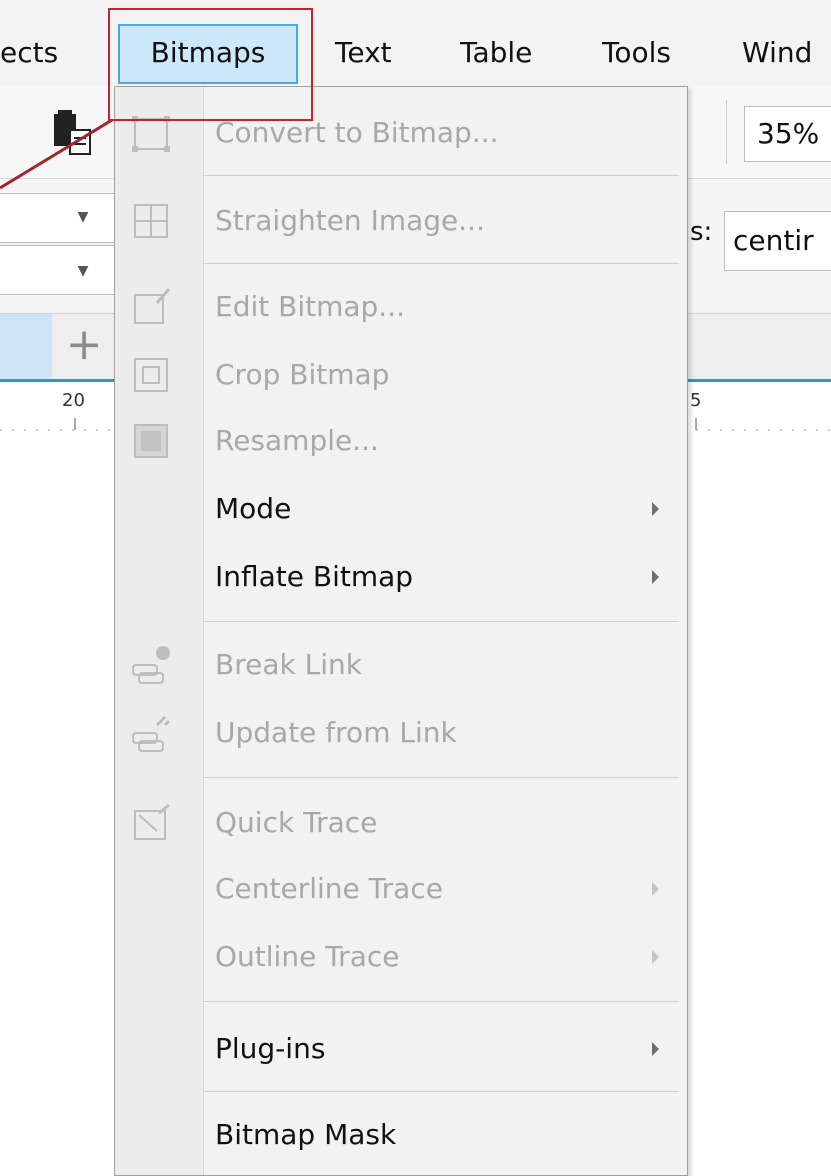 This screenshot has height=1176, width=831. I want to click on width-field, so click(58, 218).